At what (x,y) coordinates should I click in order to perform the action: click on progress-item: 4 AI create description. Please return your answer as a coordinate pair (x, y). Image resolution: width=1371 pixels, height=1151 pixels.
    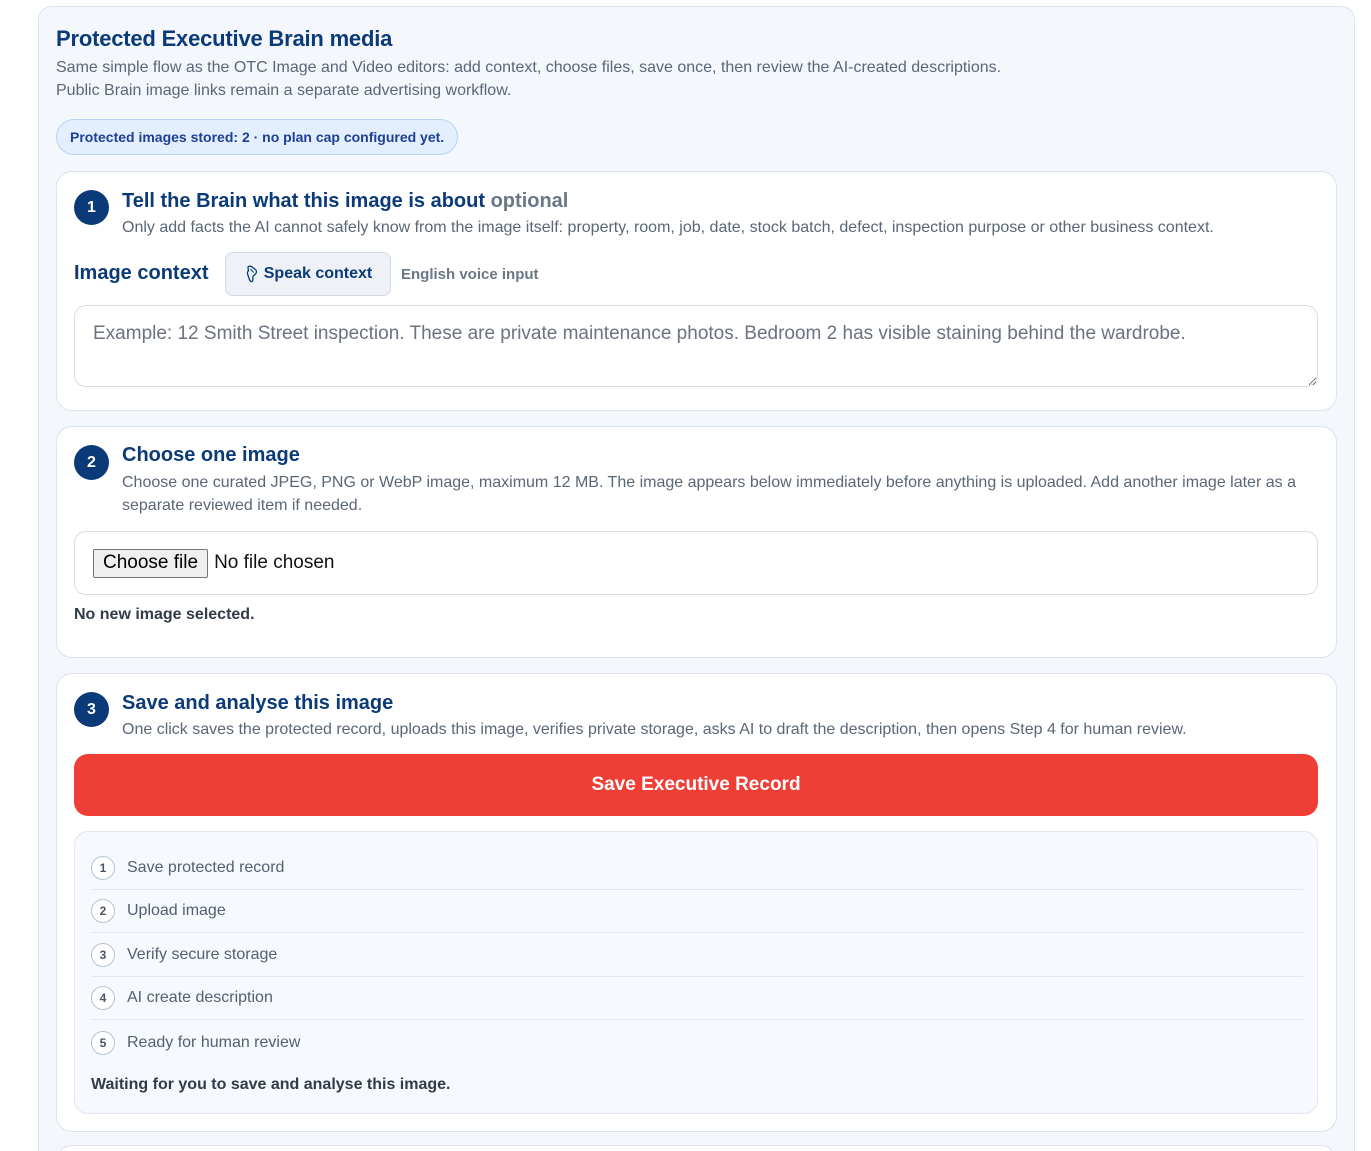
    Looking at the image, I should click on (697, 998).